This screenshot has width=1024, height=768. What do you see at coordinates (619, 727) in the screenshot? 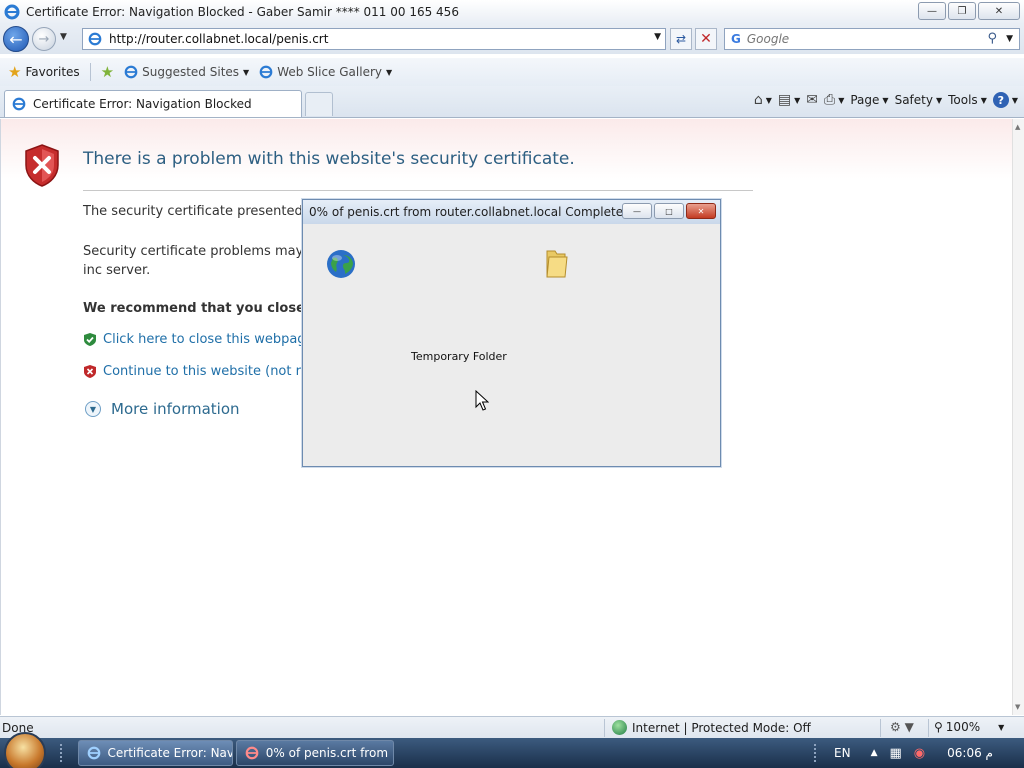
I see `internet-zone-icon` at bounding box center [619, 727].